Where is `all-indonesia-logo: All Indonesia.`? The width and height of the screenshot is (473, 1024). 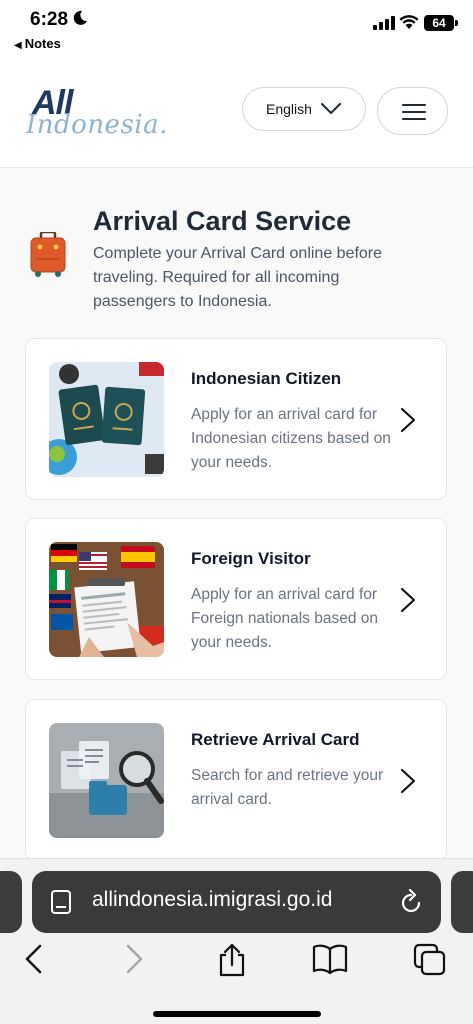 all-indonesia-logo: All Indonesia. is located at coordinates (96, 111).